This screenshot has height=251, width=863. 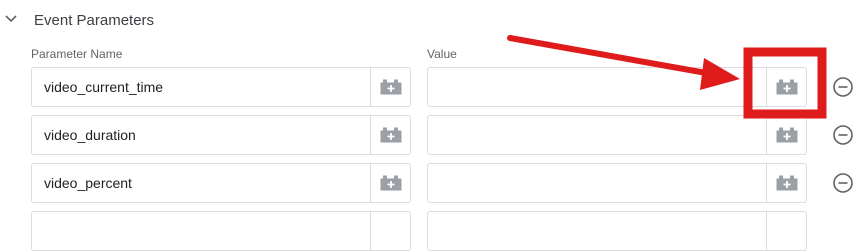 What do you see at coordinates (104, 87) in the screenshot?
I see `parameter-name-value: video_current_time` at bounding box center [104, 87].